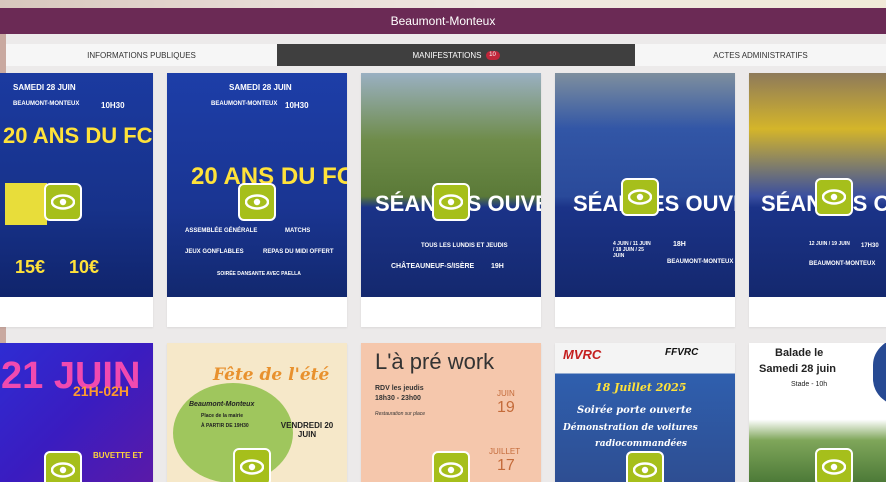 This screenshot has width=886, height=482. I want to click on poster-place: Beaumont-Monteux, so click(222, 404).